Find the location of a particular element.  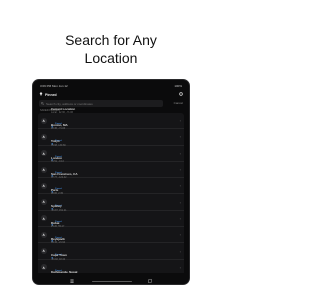

tab-bar is located at coordinates (111, 278).